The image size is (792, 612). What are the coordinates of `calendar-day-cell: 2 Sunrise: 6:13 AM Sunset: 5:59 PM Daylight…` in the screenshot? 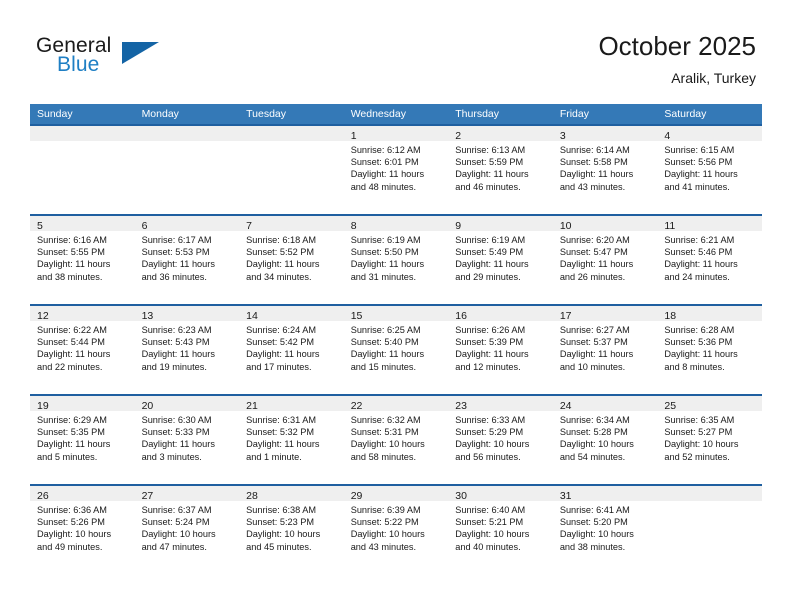 It's located at (500, 169).